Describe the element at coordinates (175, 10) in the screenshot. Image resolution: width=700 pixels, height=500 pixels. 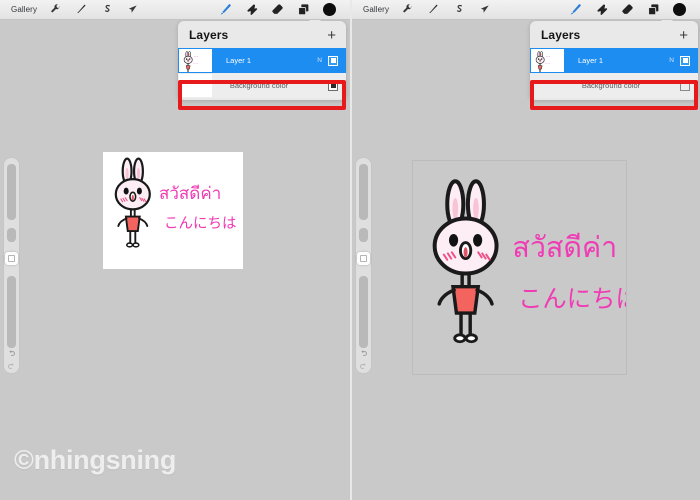
I see `top-toolbar-left: Gallery` at that location.